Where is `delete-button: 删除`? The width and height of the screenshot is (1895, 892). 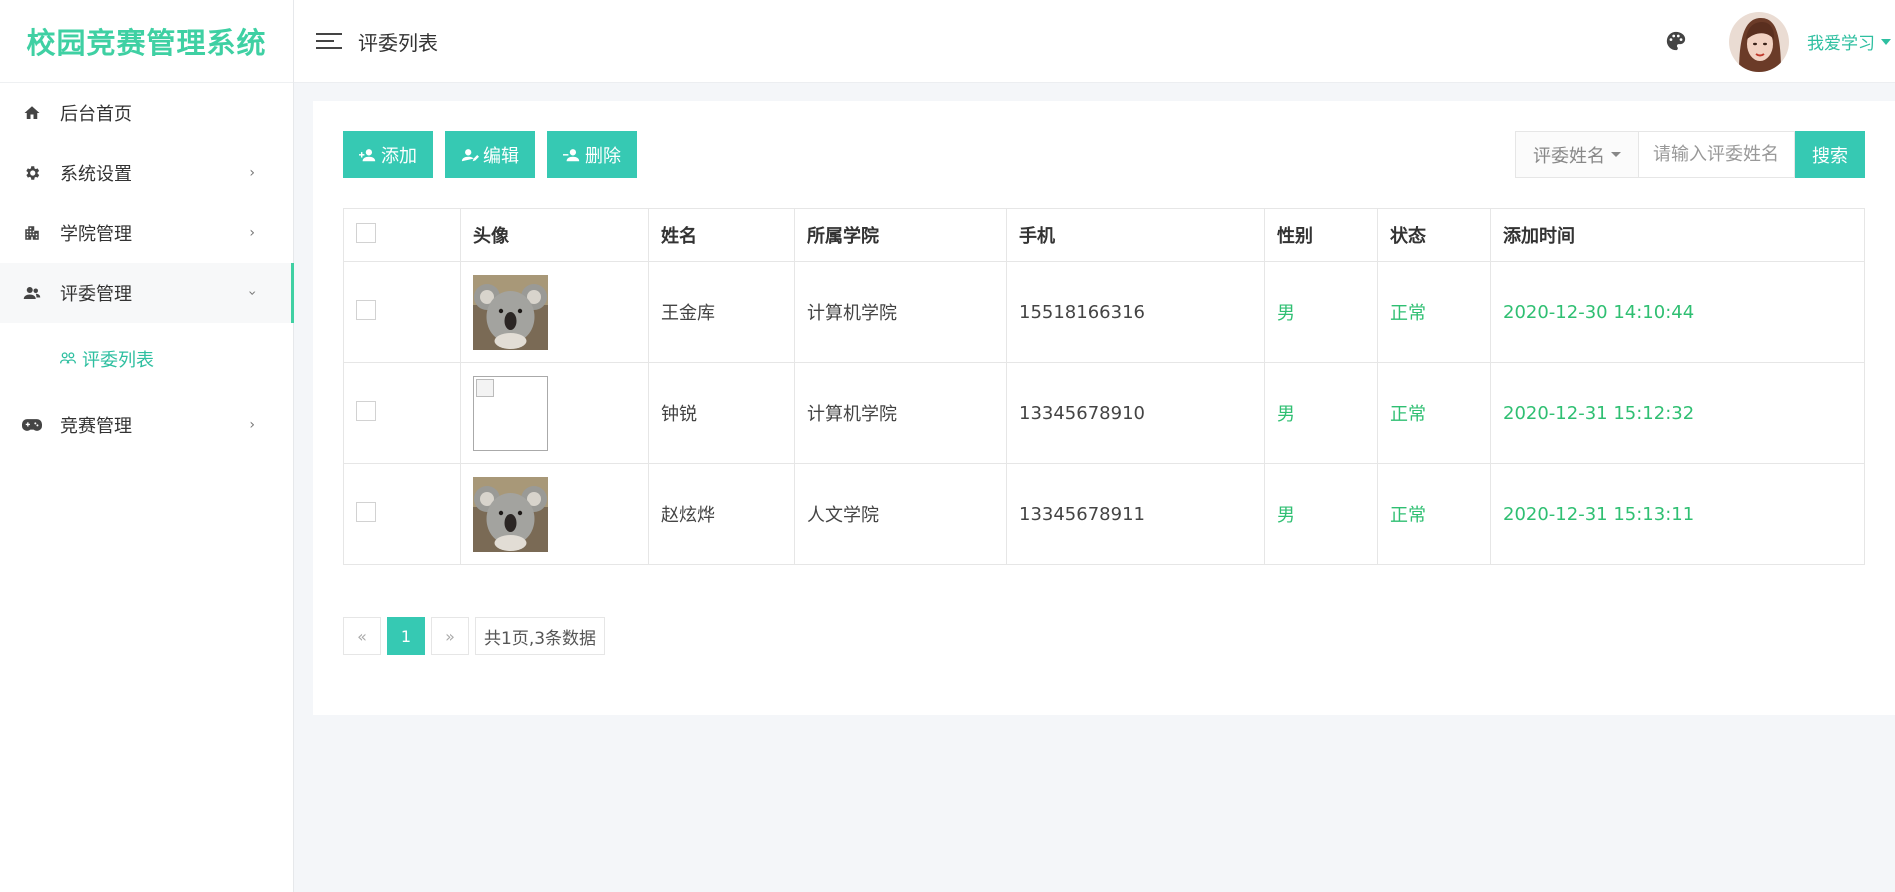 delete-button: 删除 is located at coordinates (592, 154).